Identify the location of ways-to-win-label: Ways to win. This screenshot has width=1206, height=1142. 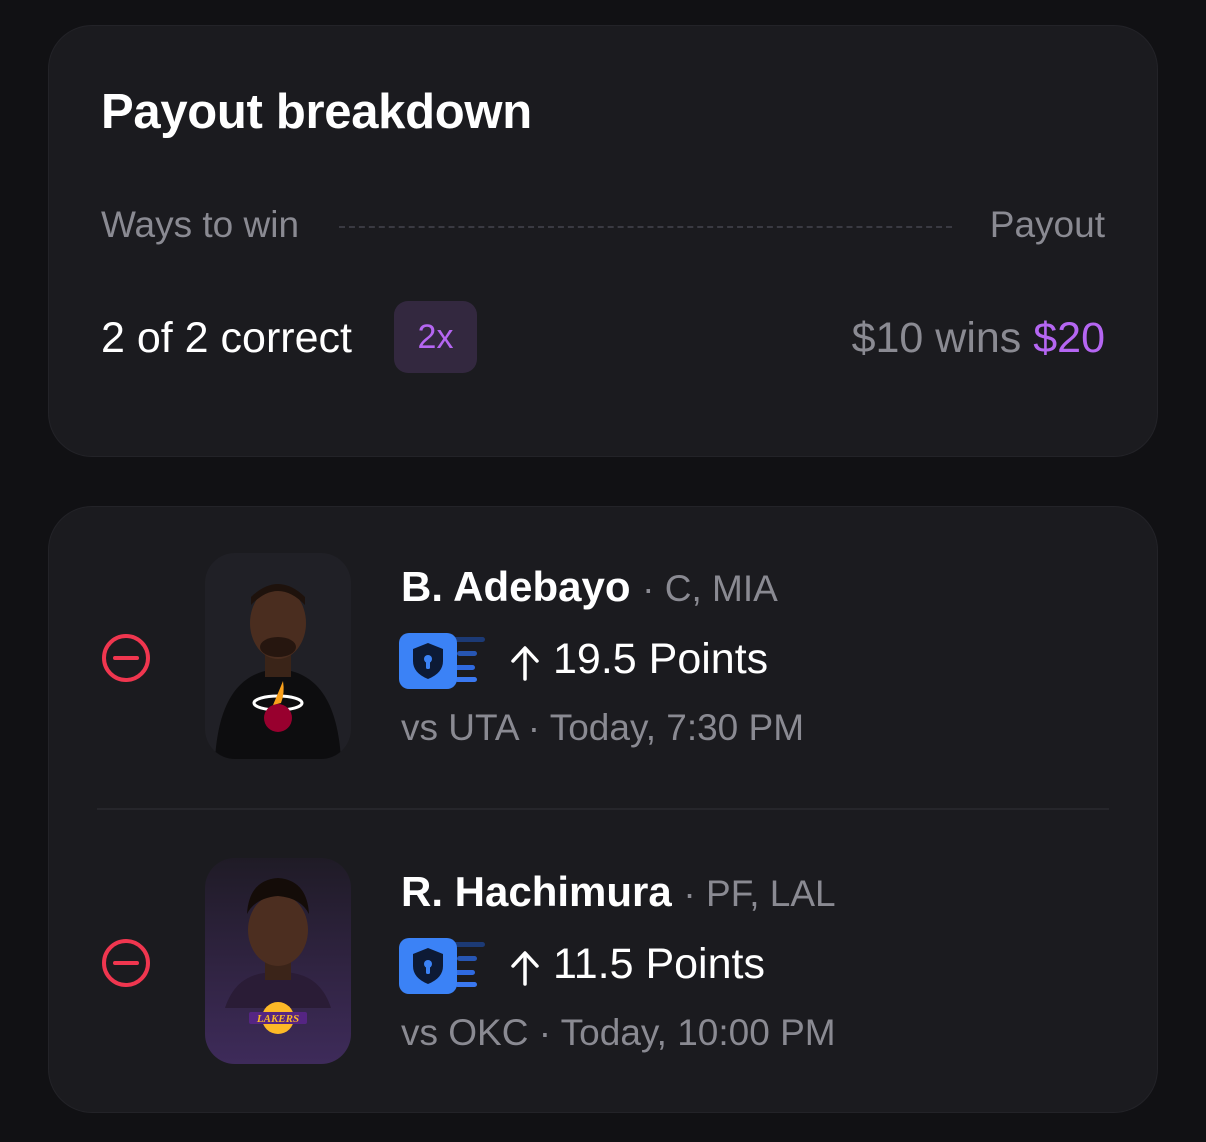
(200, 224).